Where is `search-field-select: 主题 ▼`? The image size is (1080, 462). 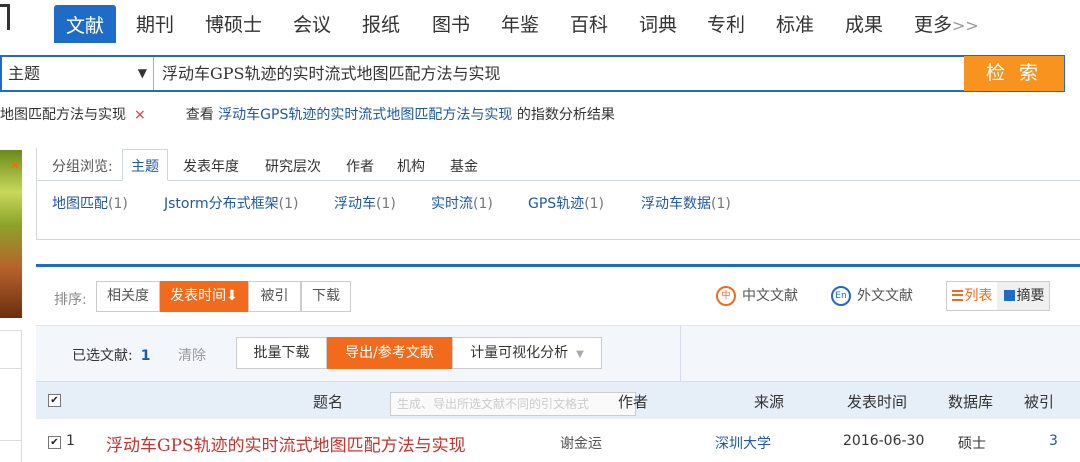 search-field-select: 主题 ▼ is located at coordinates (78, 73).